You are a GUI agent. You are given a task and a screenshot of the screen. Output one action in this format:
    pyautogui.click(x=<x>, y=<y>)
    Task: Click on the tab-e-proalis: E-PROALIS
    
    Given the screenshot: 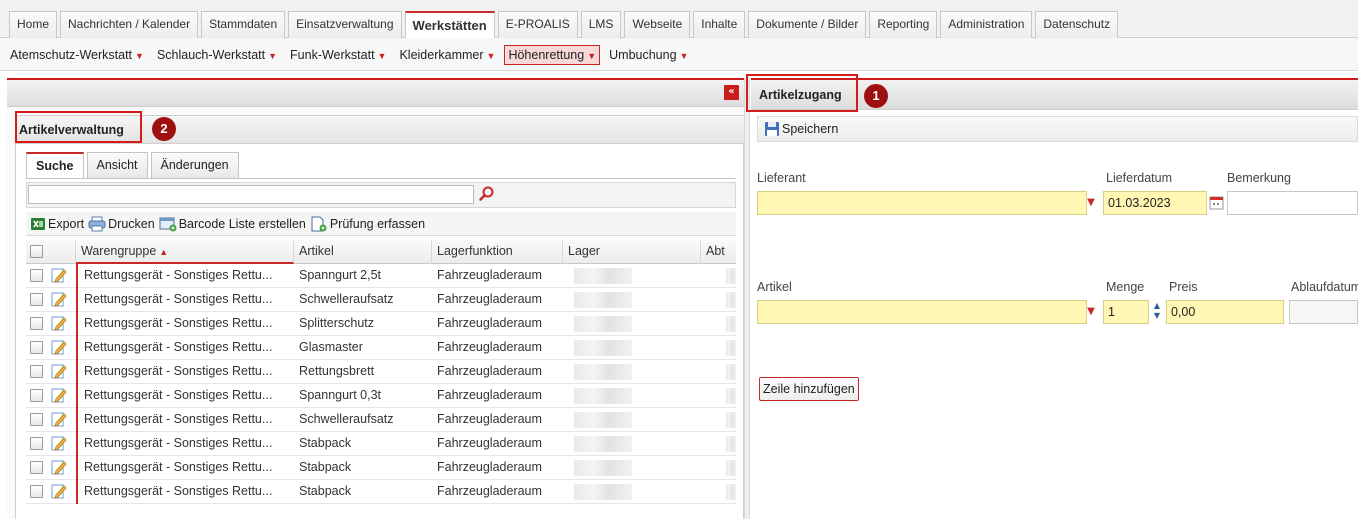 What is the action you would take?
    pyautogui.click(x=537, y=24)
    